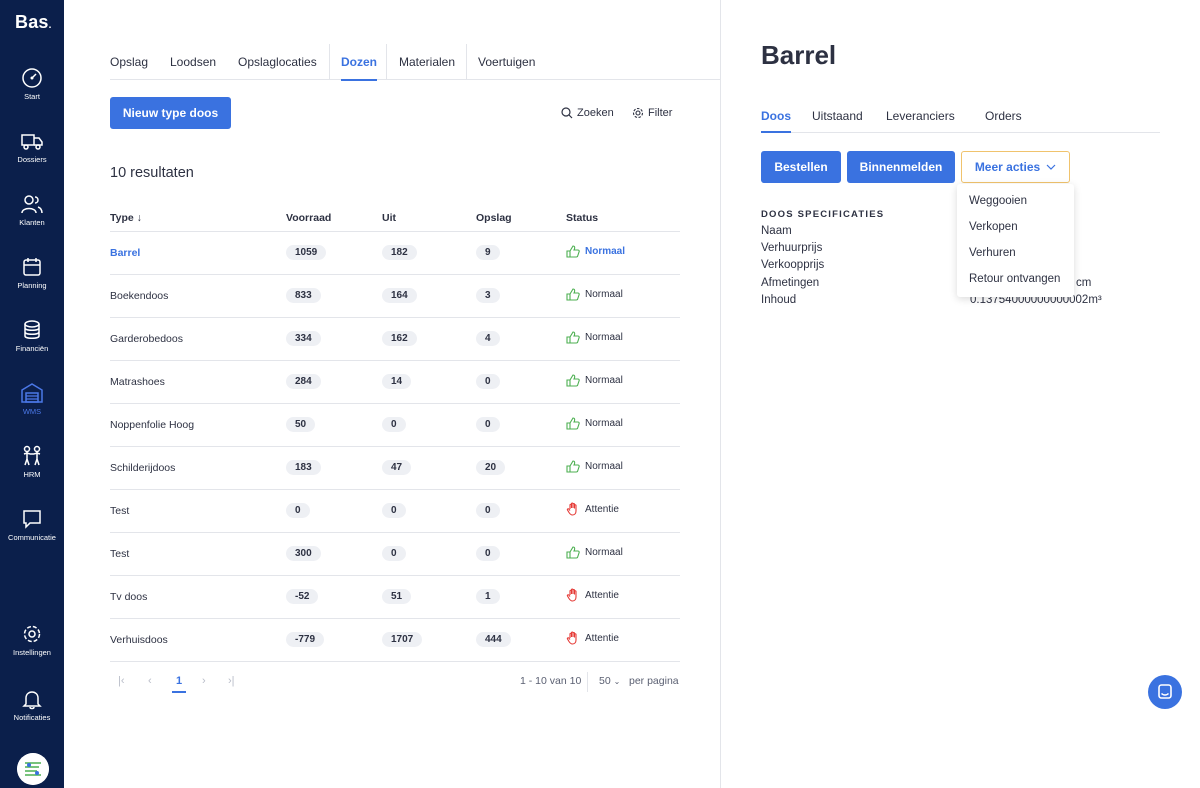 The image size is (1200, 788). Describe the element at coordinates (33, 22) in the screenshot. I see `brand-logo: Bas.` at that location.